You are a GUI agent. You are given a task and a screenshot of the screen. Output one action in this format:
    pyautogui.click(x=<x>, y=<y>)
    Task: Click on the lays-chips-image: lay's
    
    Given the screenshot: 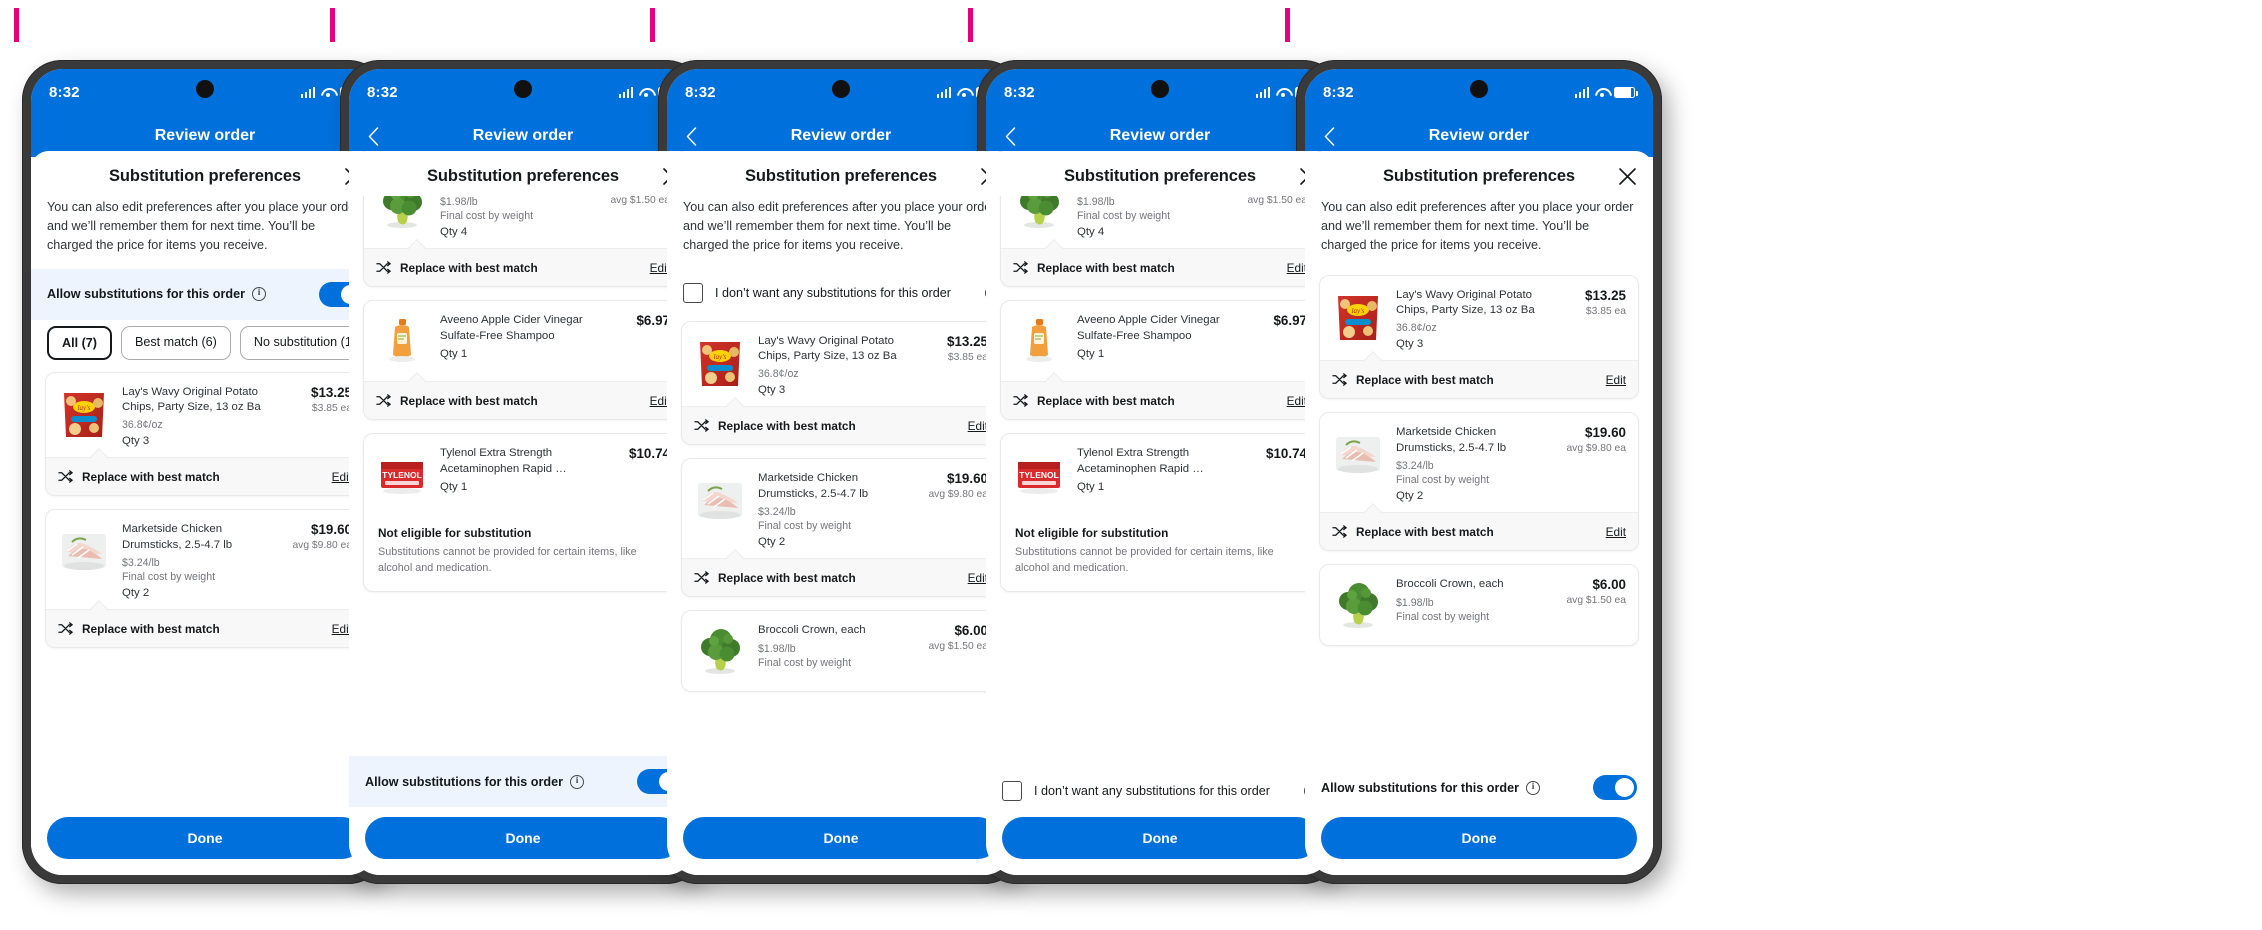 What is the action you would take?
    pyautogui.click(x=720, y=363)
    